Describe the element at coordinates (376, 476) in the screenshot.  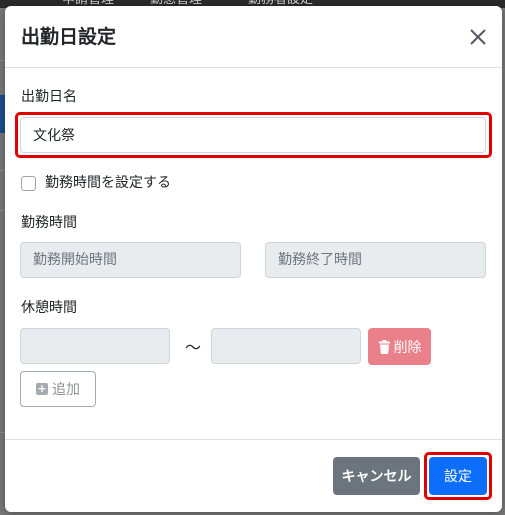
I see `cancel-button: キャンセル` at that location.